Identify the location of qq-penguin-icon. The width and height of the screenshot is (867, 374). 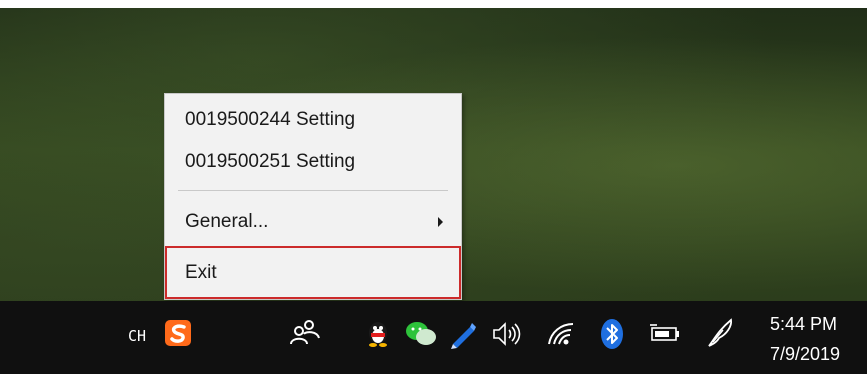
(378, 333).